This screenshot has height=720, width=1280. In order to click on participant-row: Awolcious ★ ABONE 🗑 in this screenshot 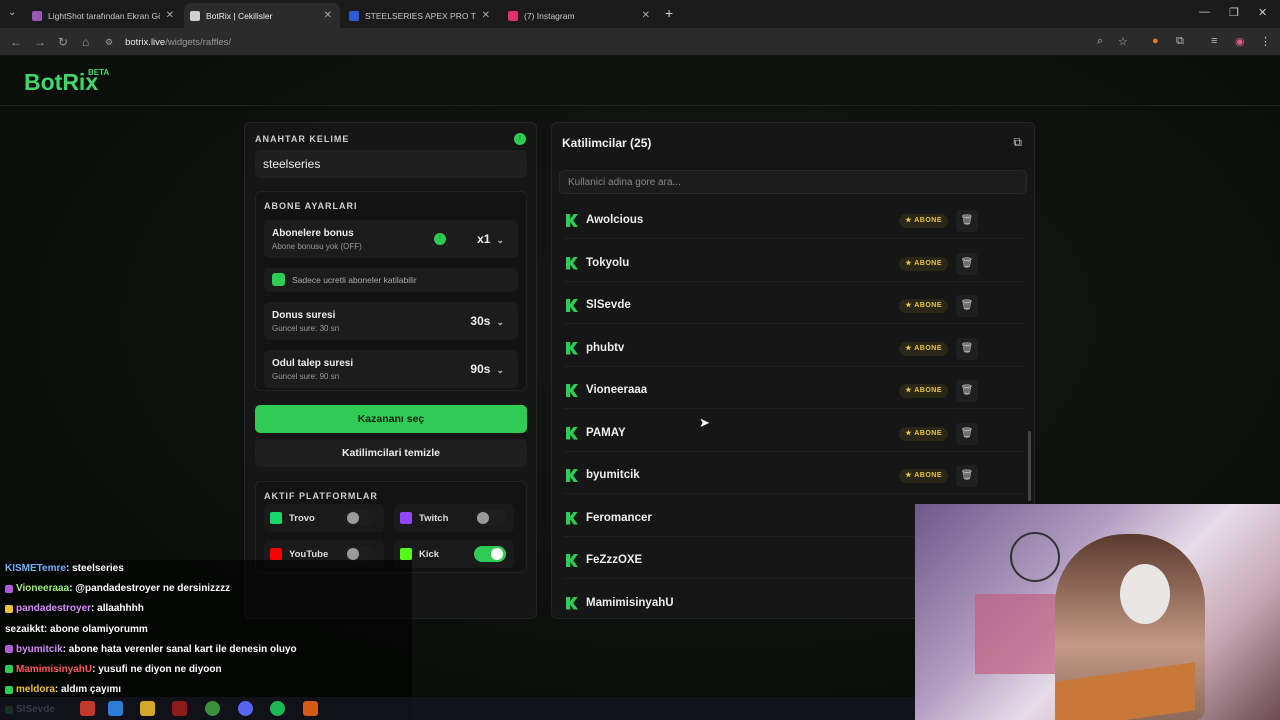, I will do `click(794, 221)`.